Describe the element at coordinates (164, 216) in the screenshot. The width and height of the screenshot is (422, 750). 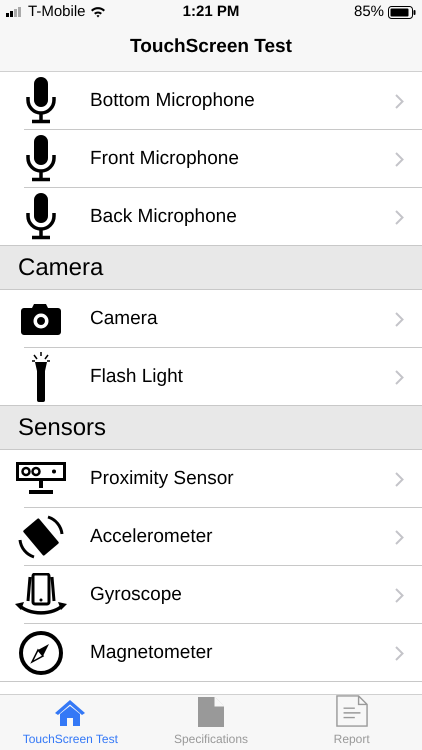
I see `row-label: Back Microphone` at that location.